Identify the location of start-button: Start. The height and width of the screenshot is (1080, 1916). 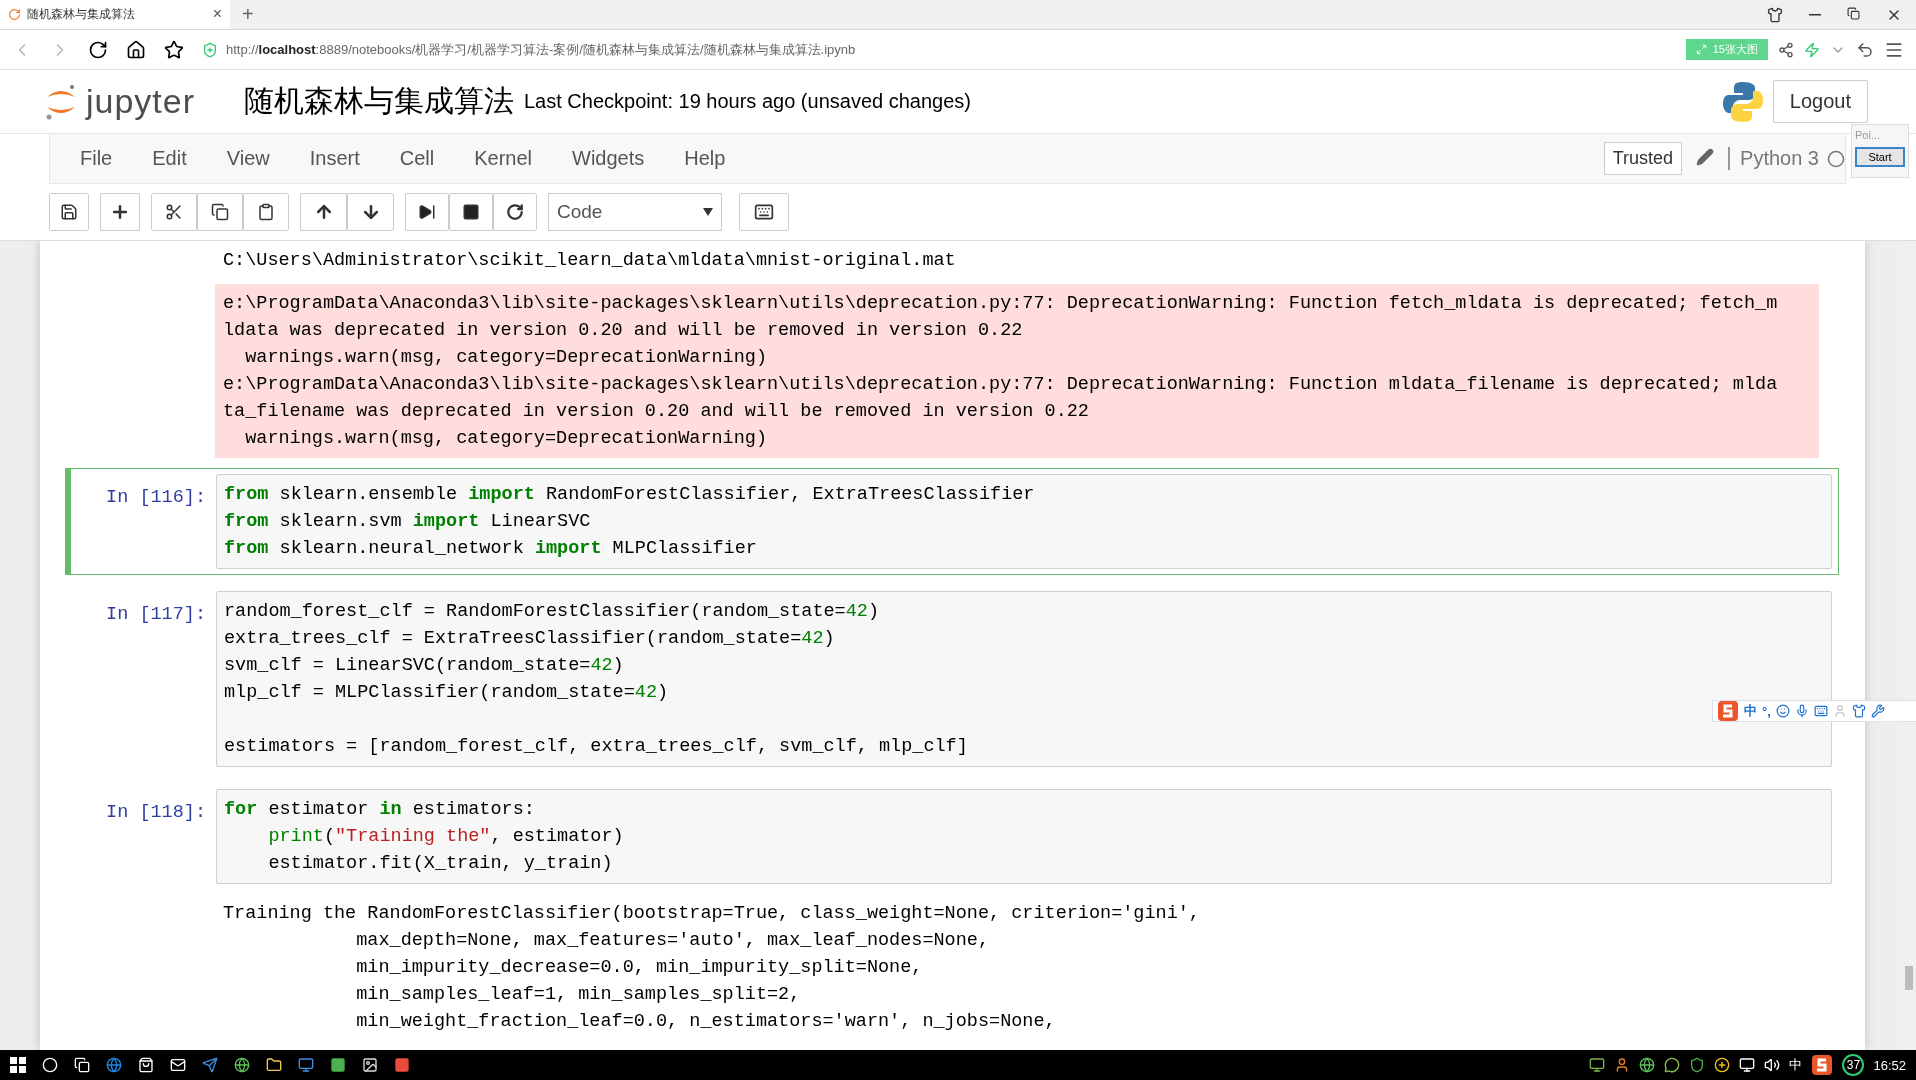
(1880, 157).